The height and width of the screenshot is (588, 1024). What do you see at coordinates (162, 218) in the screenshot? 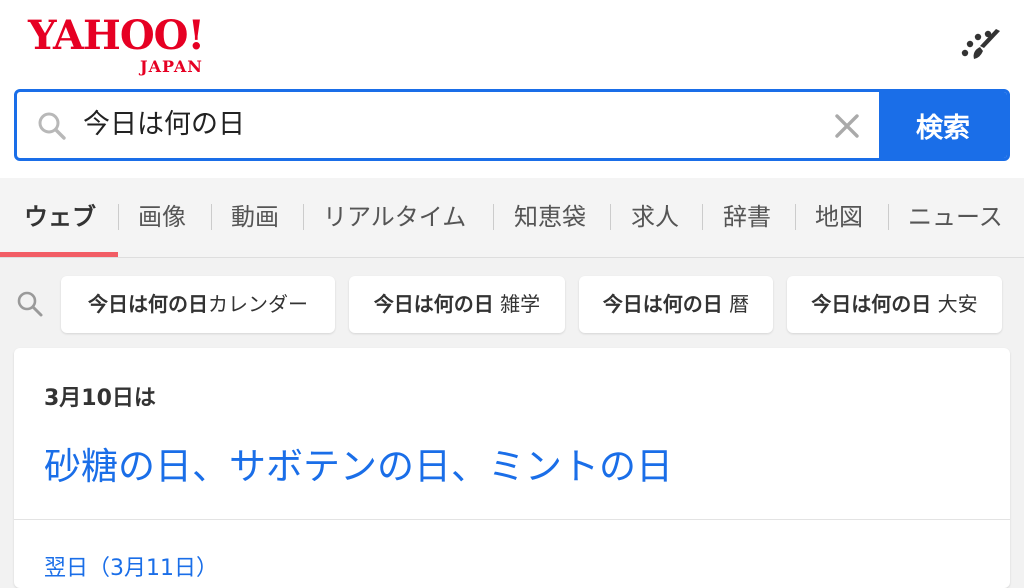
I see `tab-images: 画像` at bounding box center [162, 218].